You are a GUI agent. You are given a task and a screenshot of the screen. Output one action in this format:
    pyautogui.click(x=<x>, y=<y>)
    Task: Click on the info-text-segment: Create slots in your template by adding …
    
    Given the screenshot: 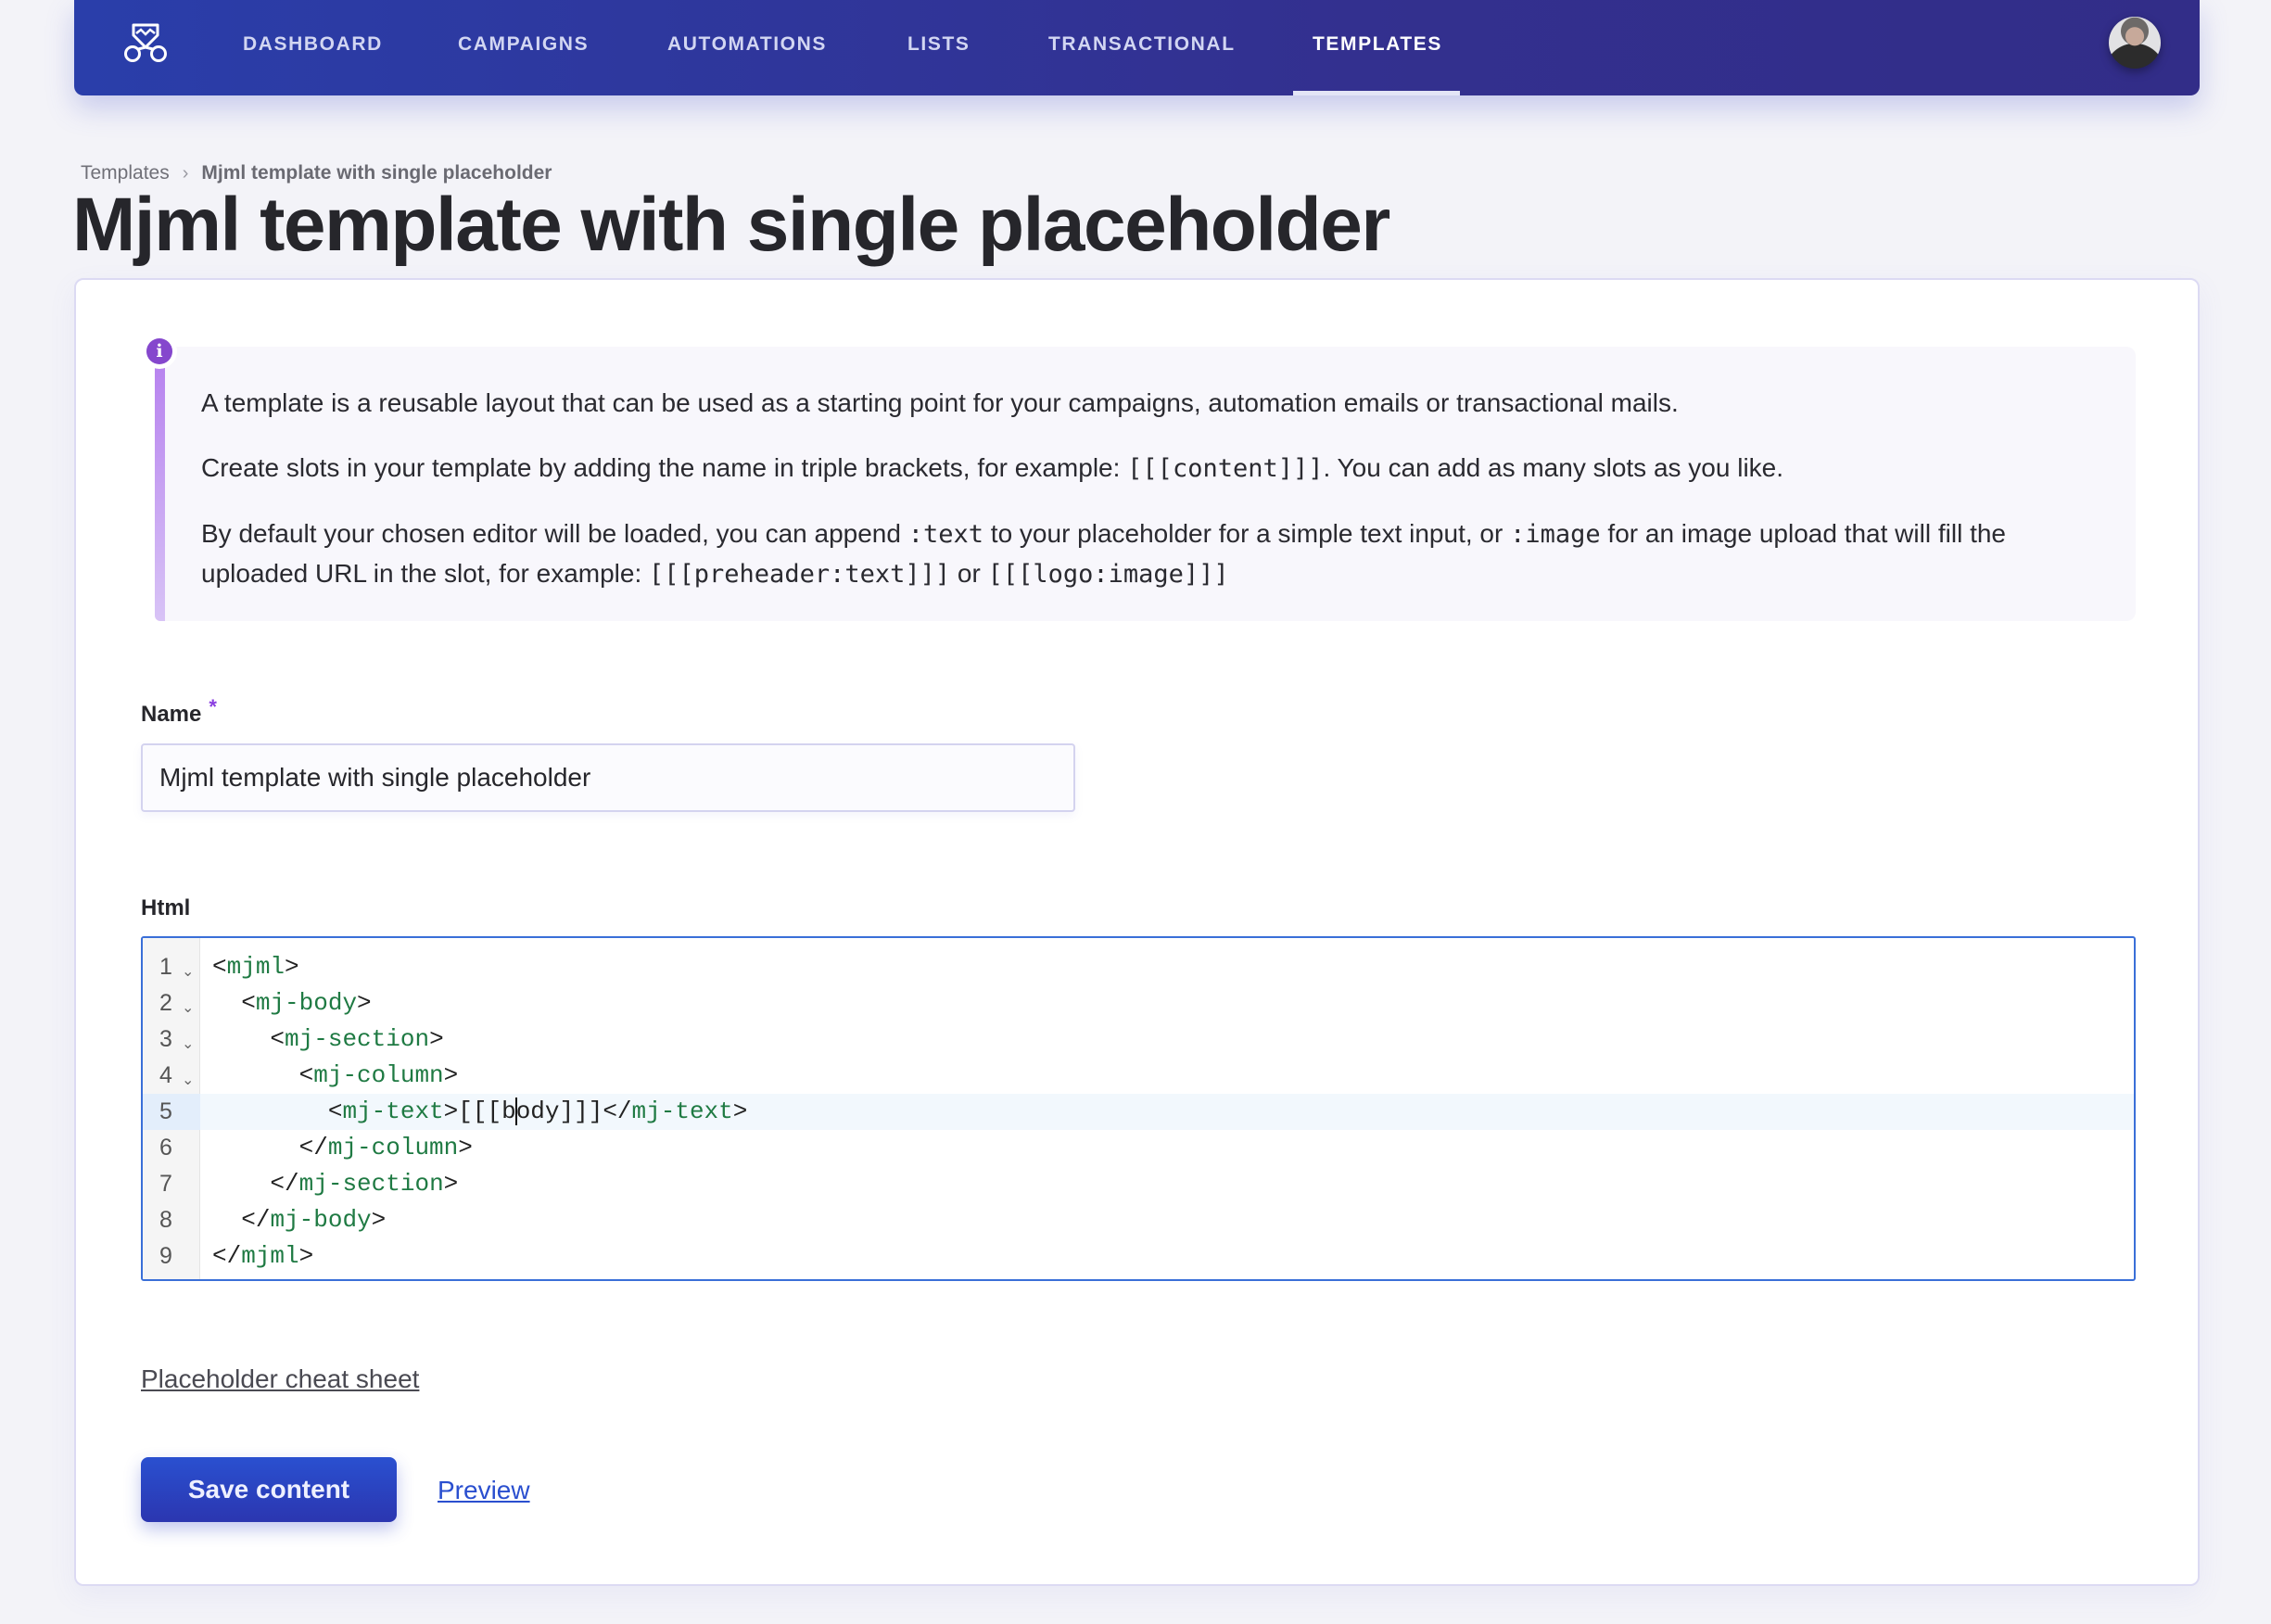 What is the action you would take?
    pyautogui.click(x=665, y=467)
    